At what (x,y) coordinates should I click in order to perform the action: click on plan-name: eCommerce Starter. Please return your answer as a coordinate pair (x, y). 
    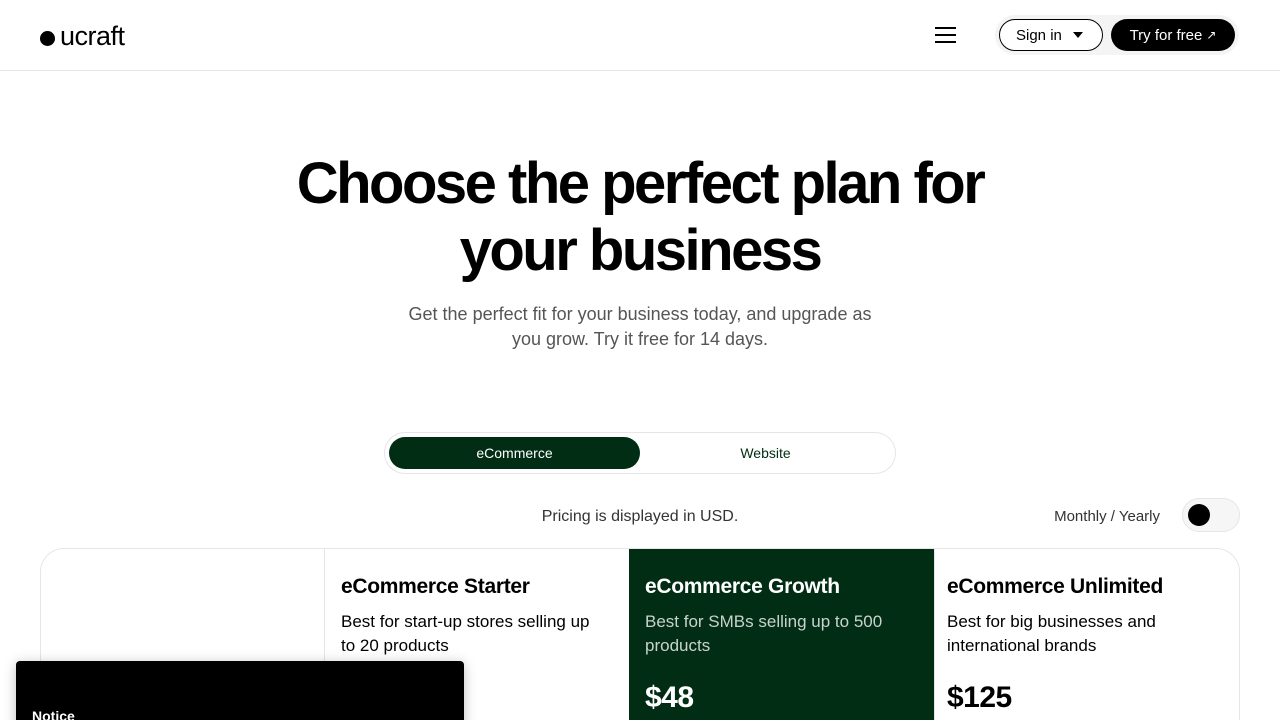
    Looking at the image, I should click on (435, 586).